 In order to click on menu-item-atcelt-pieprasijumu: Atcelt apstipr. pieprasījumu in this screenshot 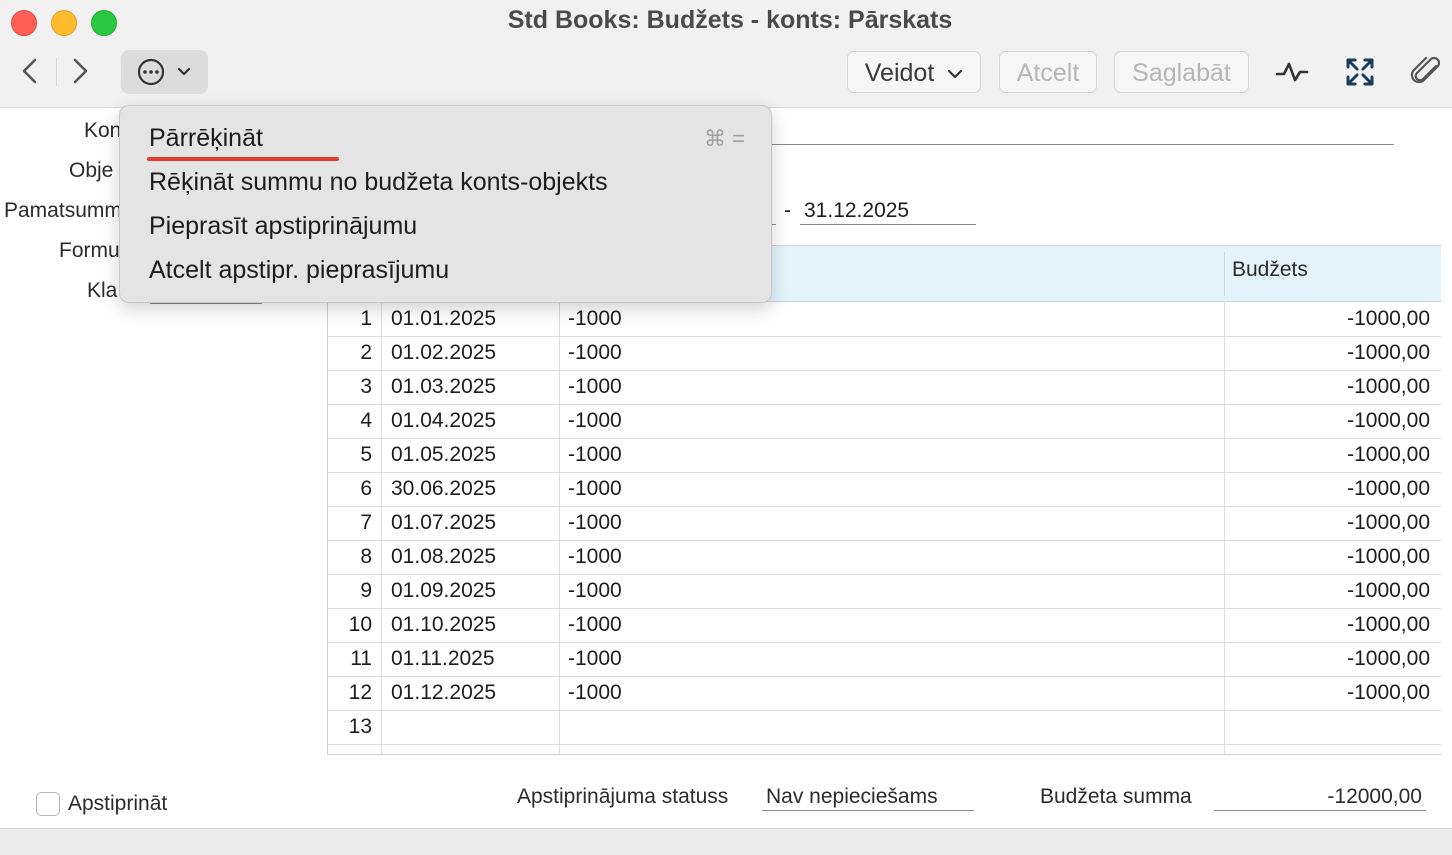, I will do `click(299, 270)`.